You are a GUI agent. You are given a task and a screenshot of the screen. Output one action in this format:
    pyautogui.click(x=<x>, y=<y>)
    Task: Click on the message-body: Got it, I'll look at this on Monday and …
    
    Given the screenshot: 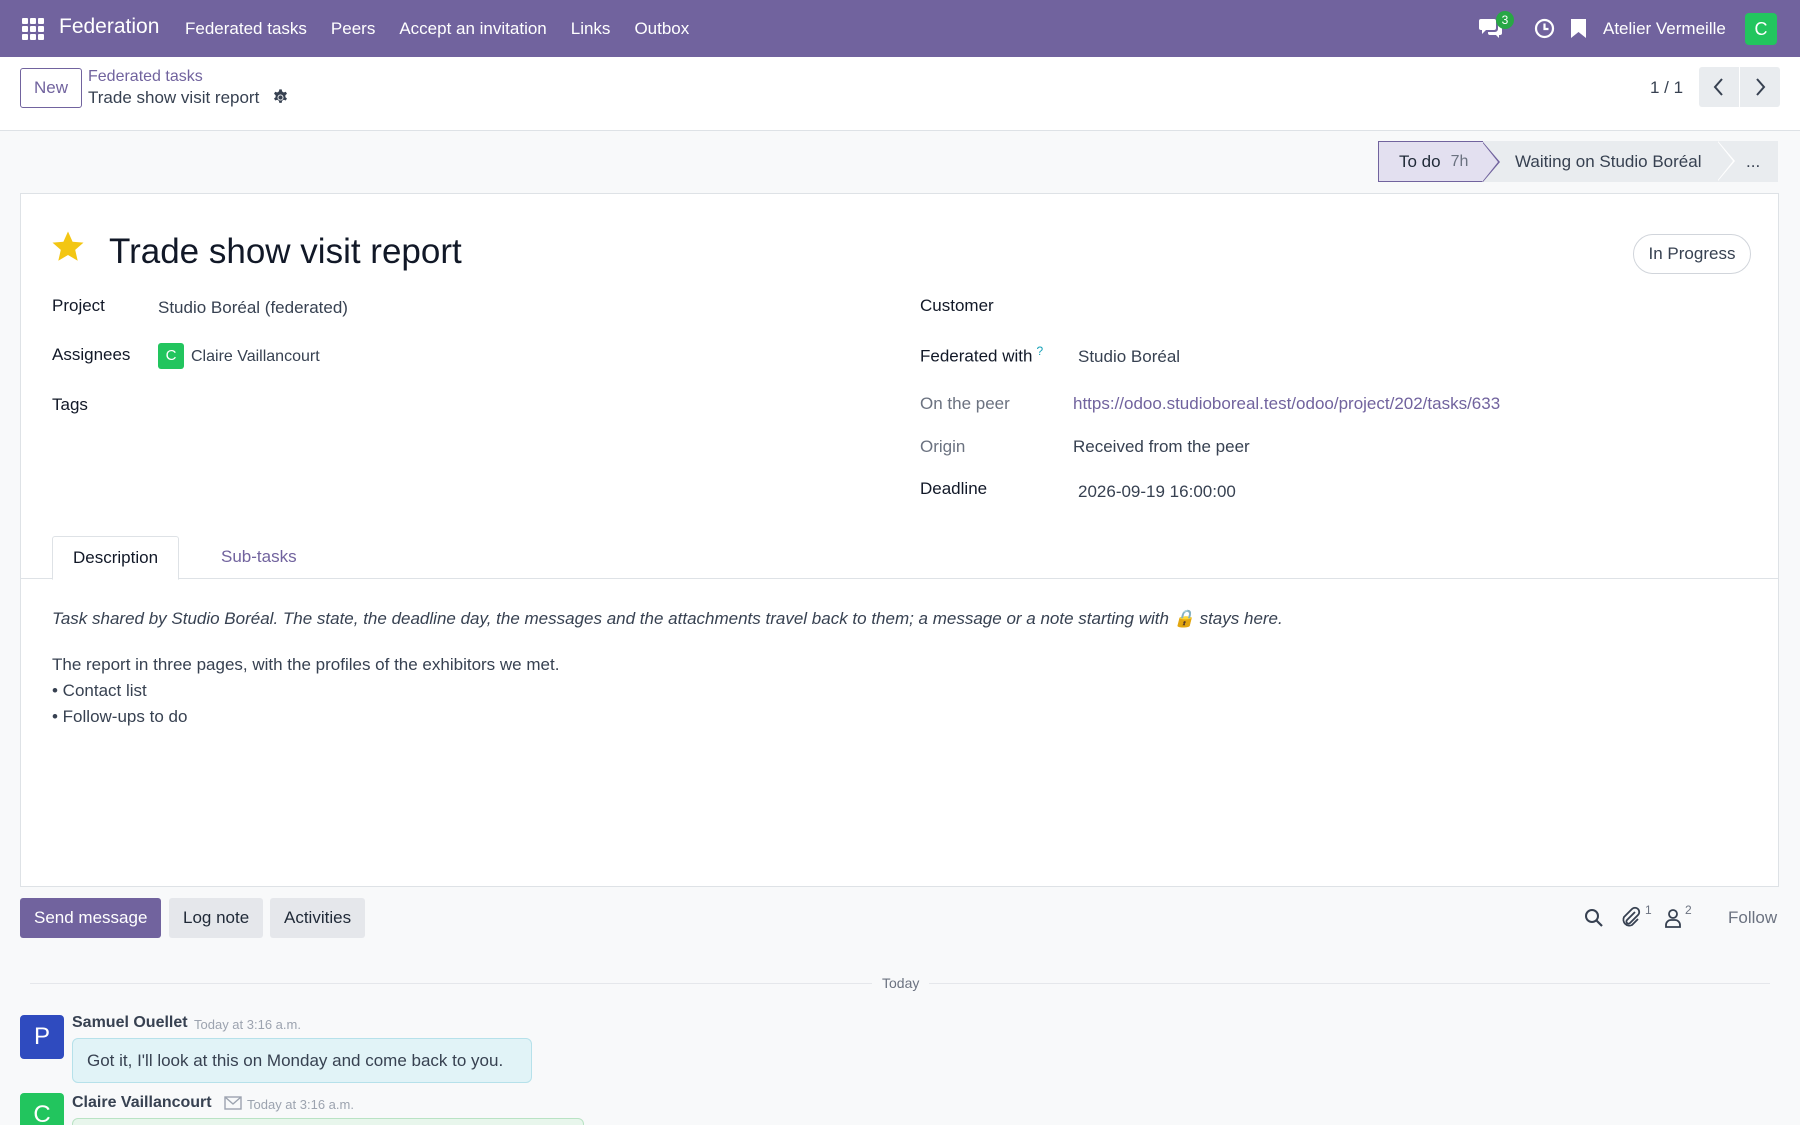 What is the action you would take?
    pyautogui.click(x=302, y=1060)
    